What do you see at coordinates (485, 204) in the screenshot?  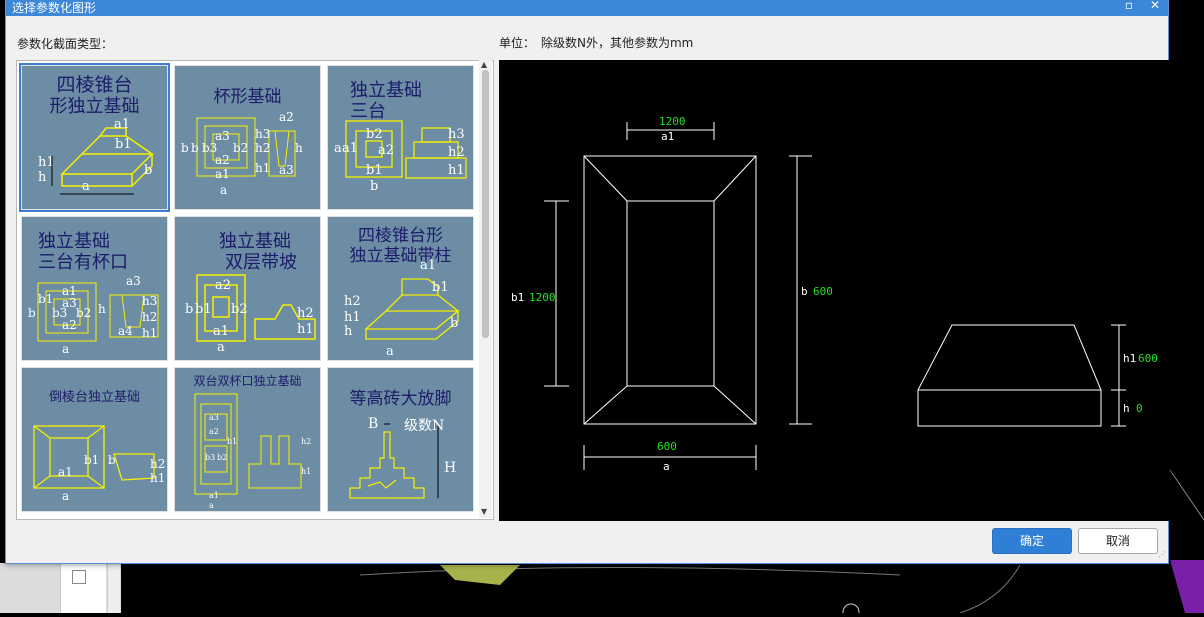 I see `scrollbar-thumb` at bounding box center [485, 204].